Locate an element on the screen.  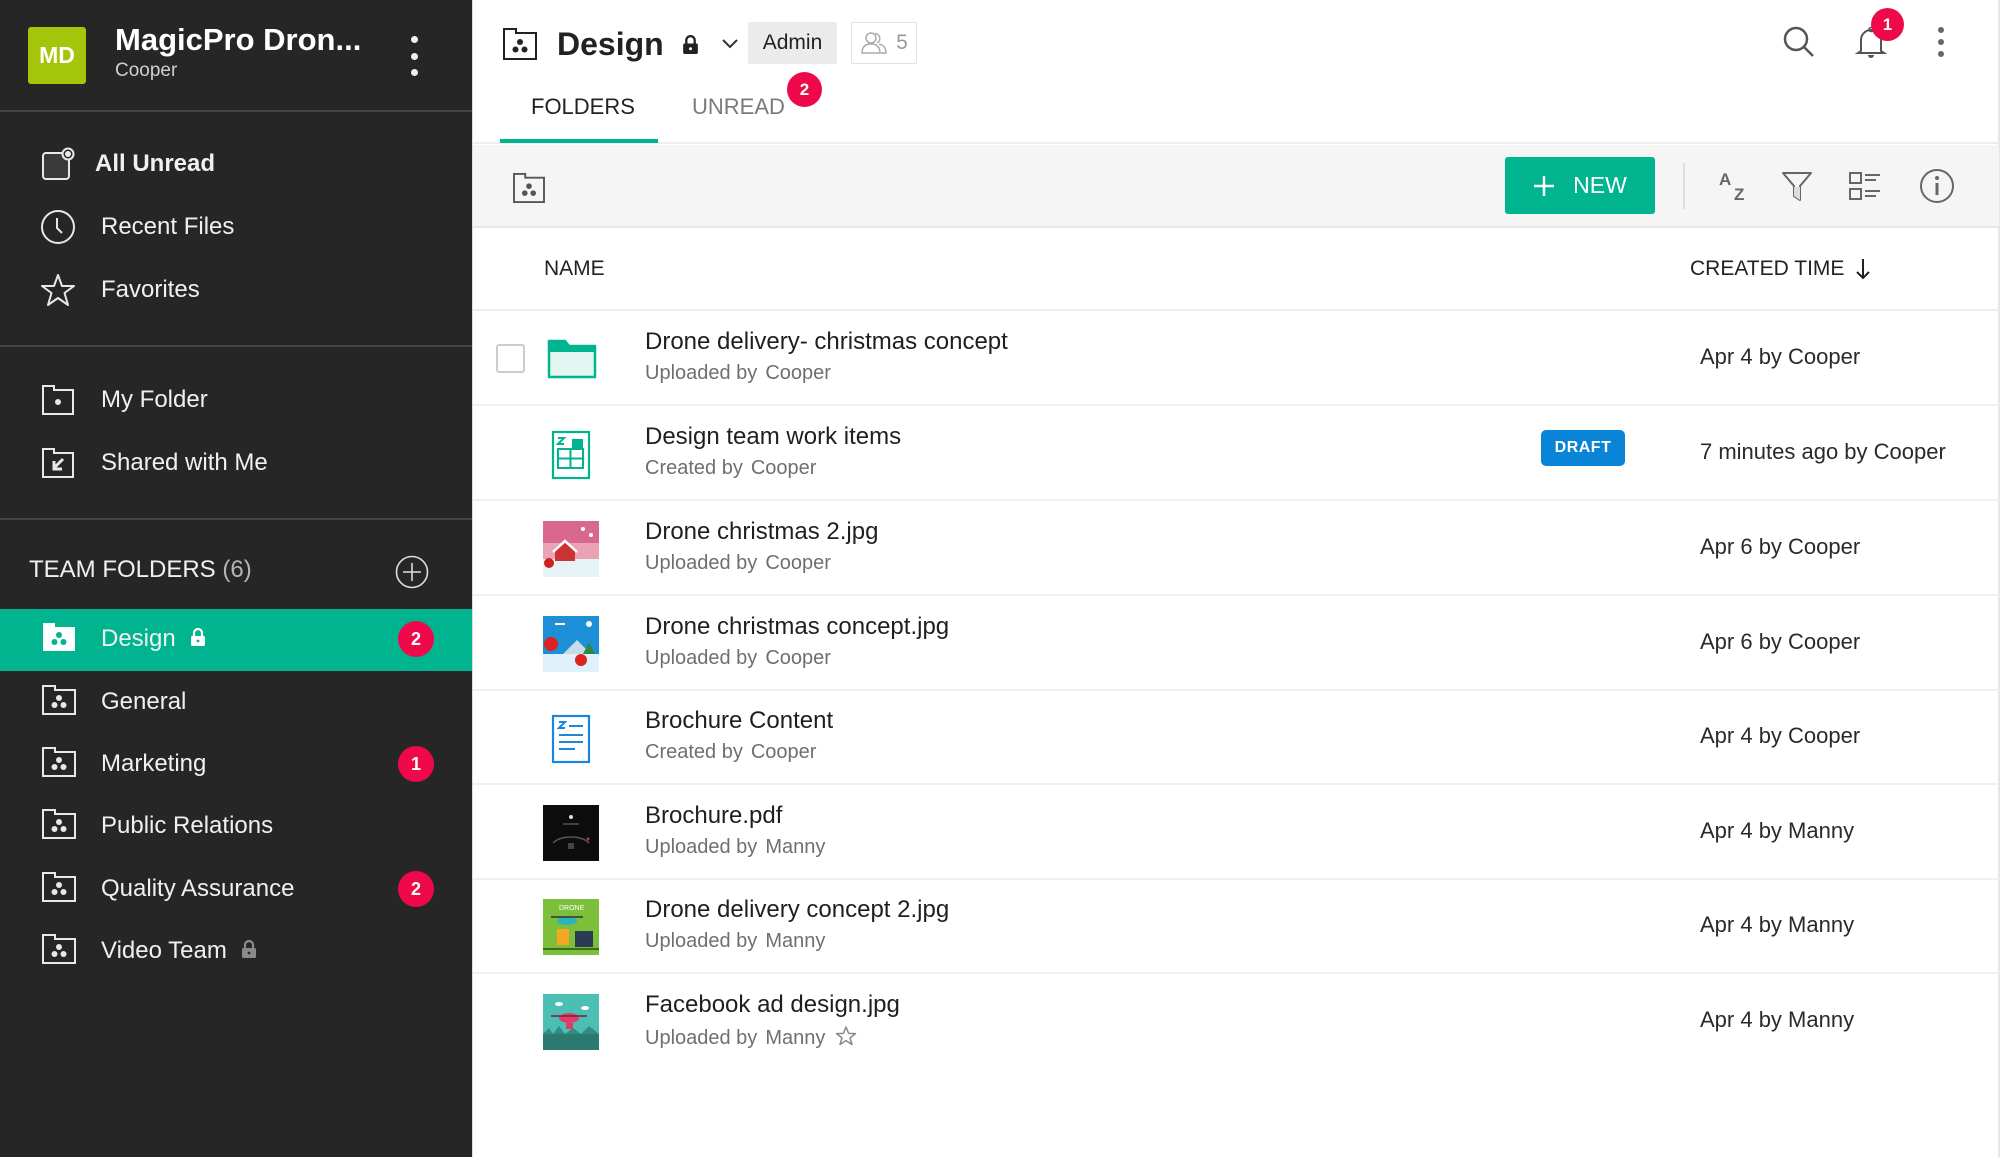
team-folders-label: TEAM FOLDERS is located at coordinates (122, 569).